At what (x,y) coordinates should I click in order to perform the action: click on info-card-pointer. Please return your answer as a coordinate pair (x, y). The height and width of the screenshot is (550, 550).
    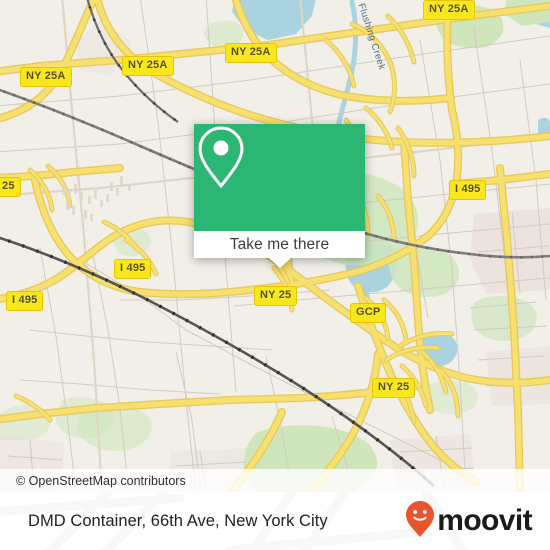
    Looking at the image, I should click on (279, 263).